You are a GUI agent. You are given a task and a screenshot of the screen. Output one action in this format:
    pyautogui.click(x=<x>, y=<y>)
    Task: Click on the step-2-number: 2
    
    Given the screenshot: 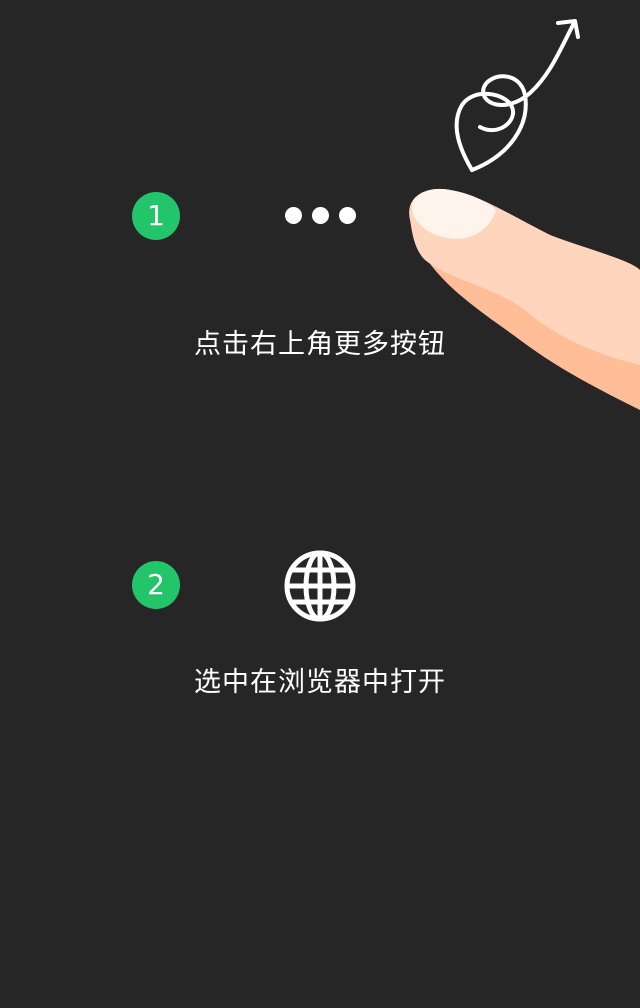 What is the action you would take?
    pyautogui.click(x=156, y=584)
    